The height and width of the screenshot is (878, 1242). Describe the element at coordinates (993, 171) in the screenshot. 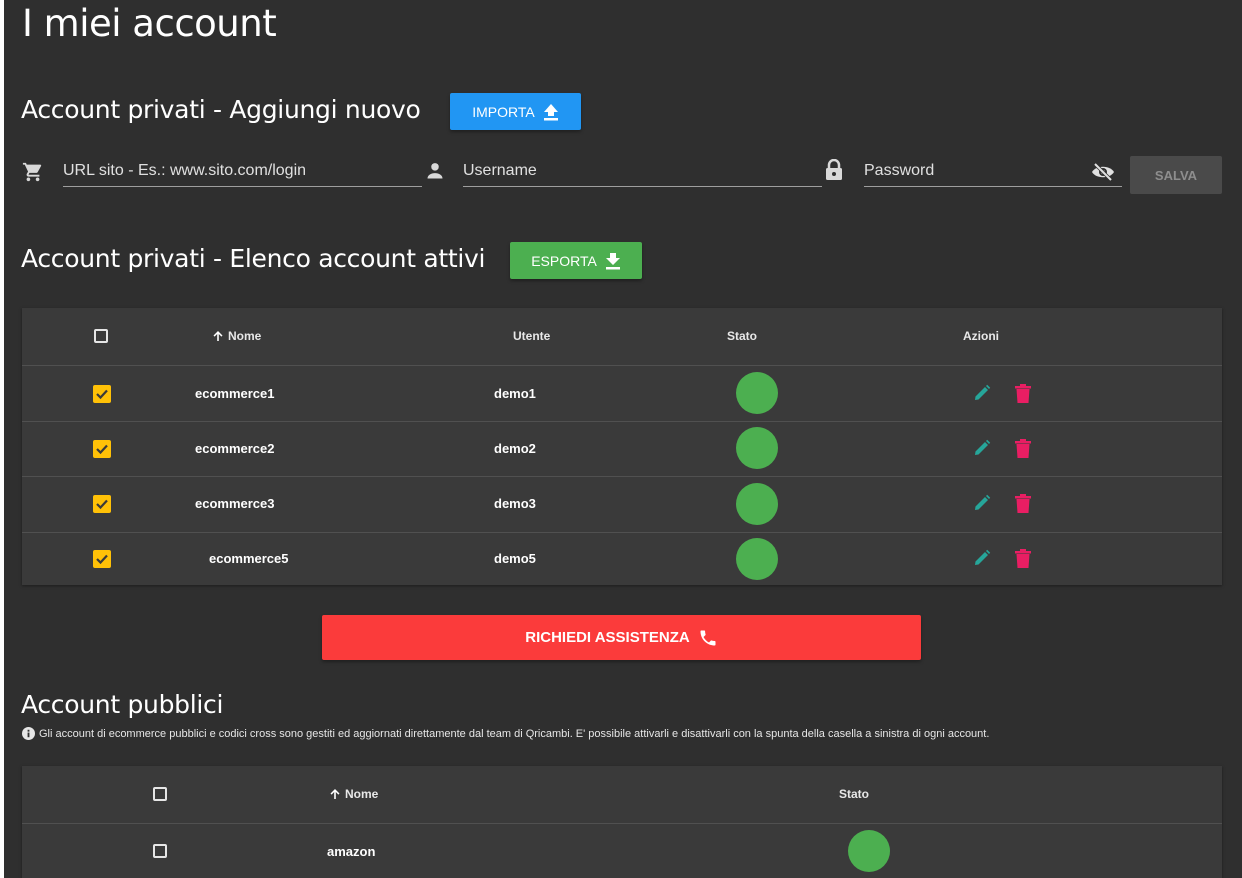

I see `password-input: Password` at that location.